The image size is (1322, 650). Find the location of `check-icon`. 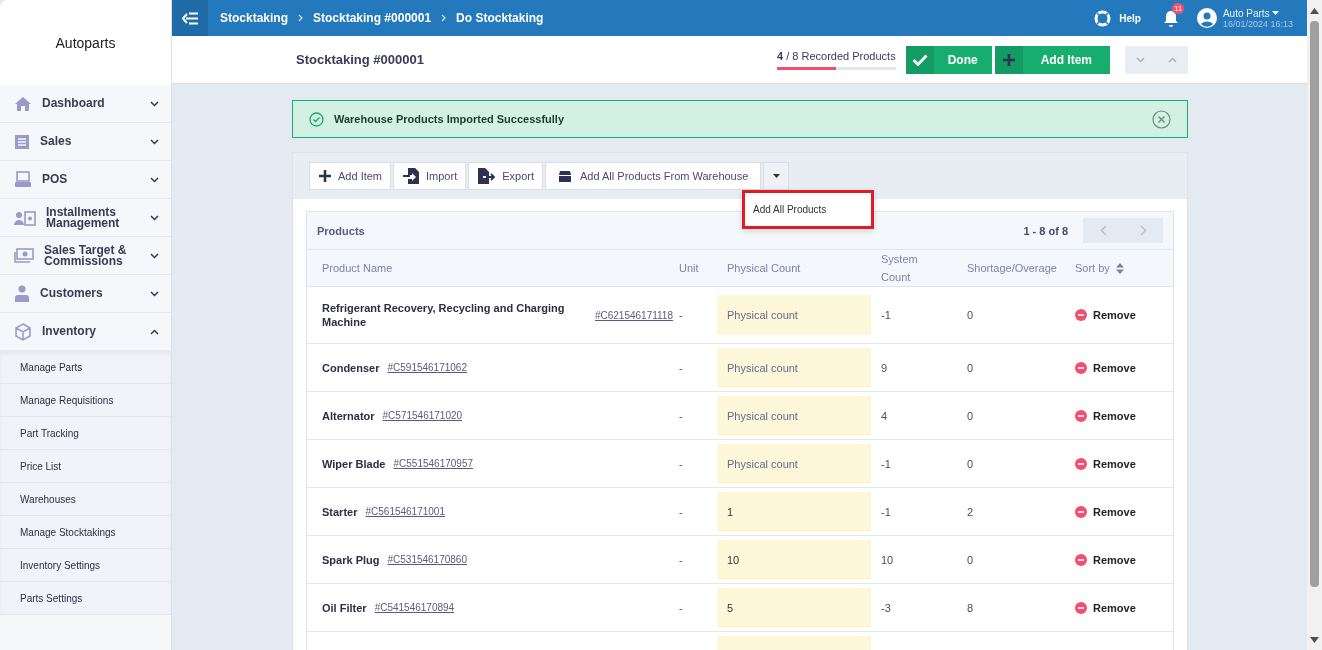

check-icon is located at coordinates (919, 59).